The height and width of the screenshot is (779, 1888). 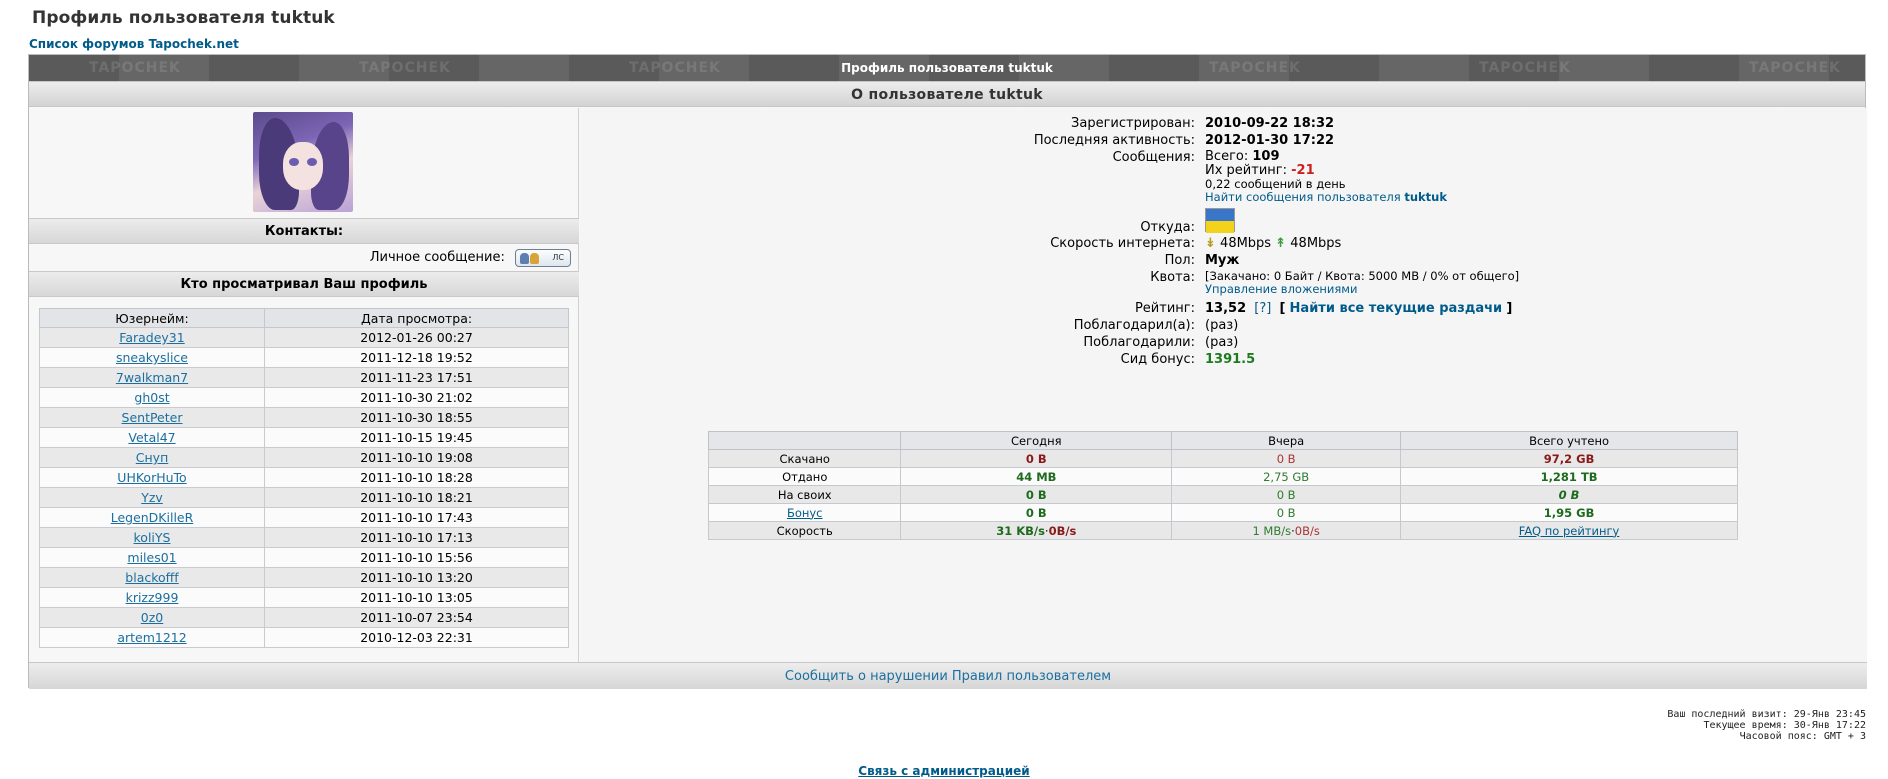 What do you see at coordinates (1036, 440) in the screenshot?
I see `stats-header-today: Сегодня` at bounding box center [1036, 440].